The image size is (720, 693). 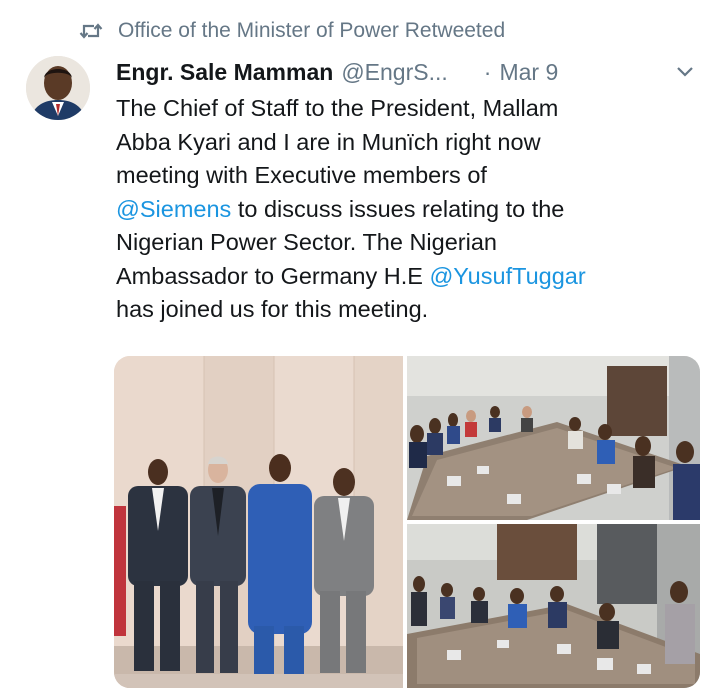 I want to click on meeting-table-photo-bottom, so click(x=553, y=606).